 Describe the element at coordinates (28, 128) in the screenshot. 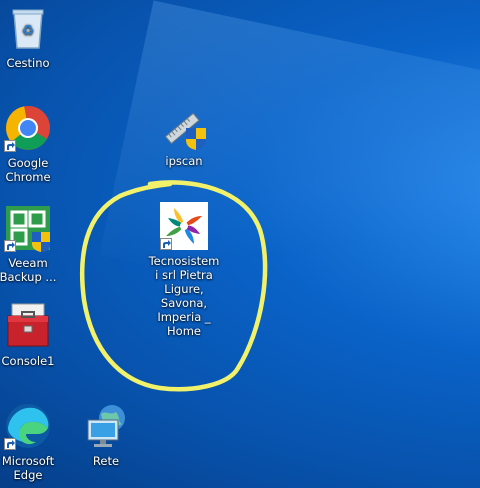

I see `chrome-icon` at that location.